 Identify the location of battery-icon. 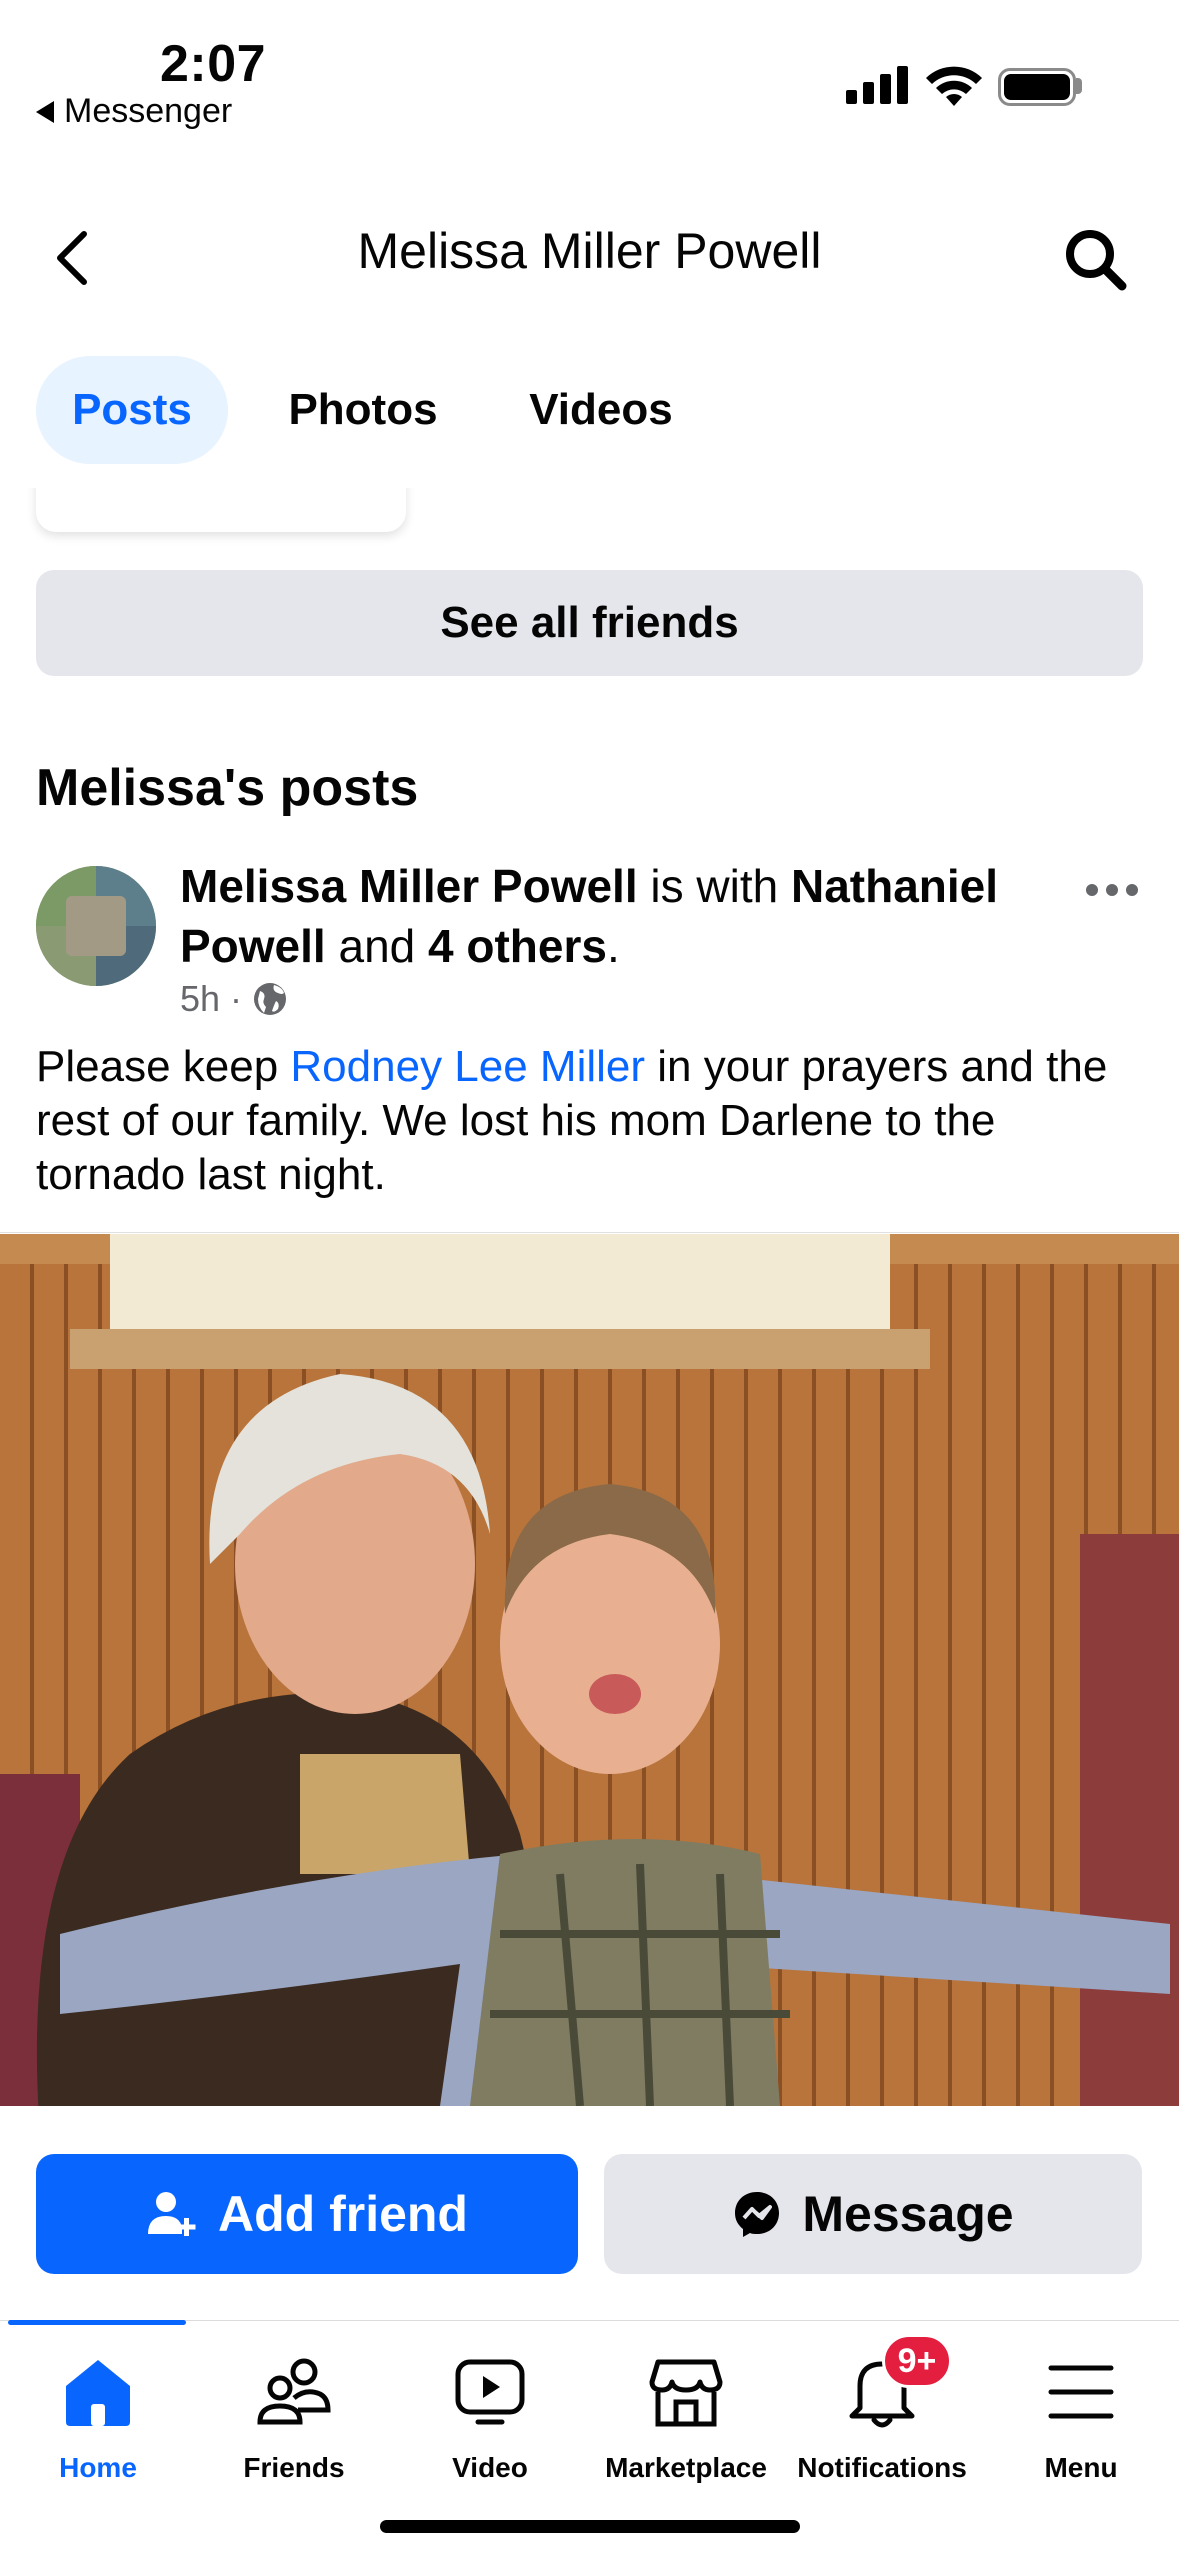
(1037, 87).